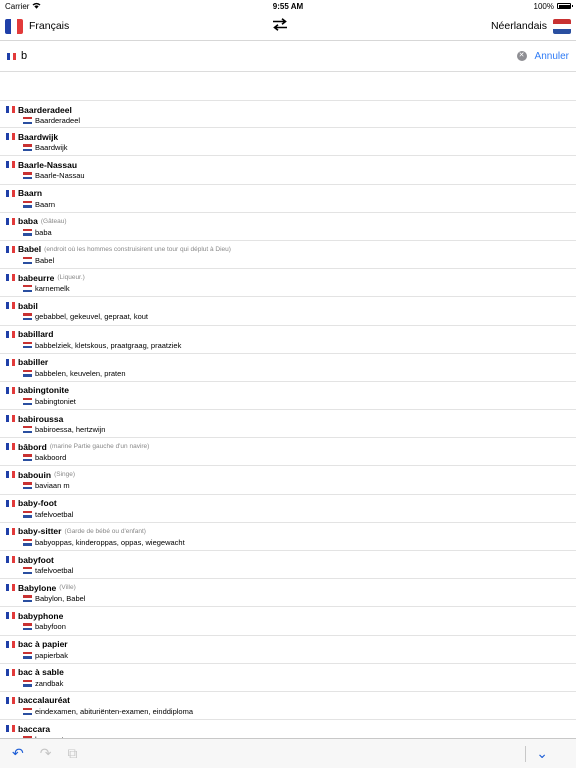  I want to click on entry-translation: karnemelk, so click(52, 289).